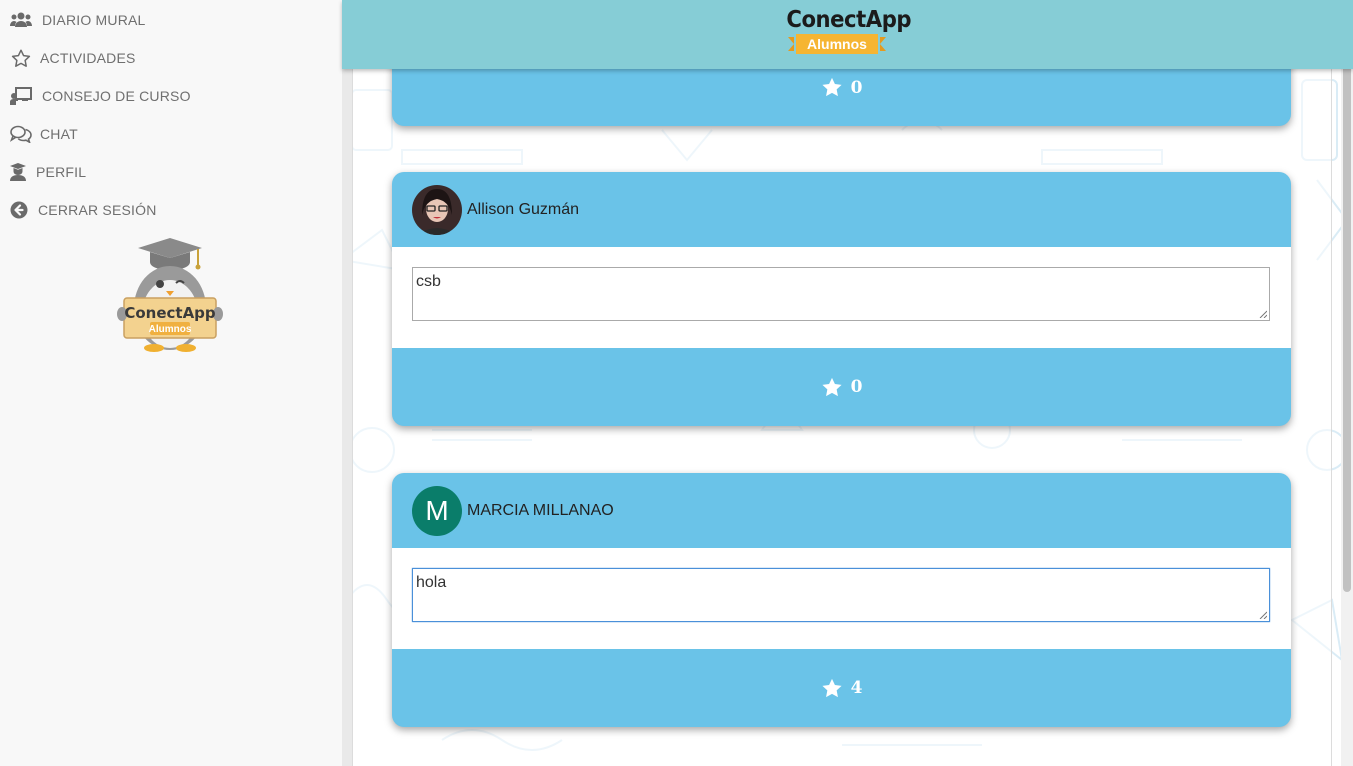  What do you see at coordinates (19, 210) in the screenshot?
I see `arrow-circle-left-icon` at bounding box center [19, 210].